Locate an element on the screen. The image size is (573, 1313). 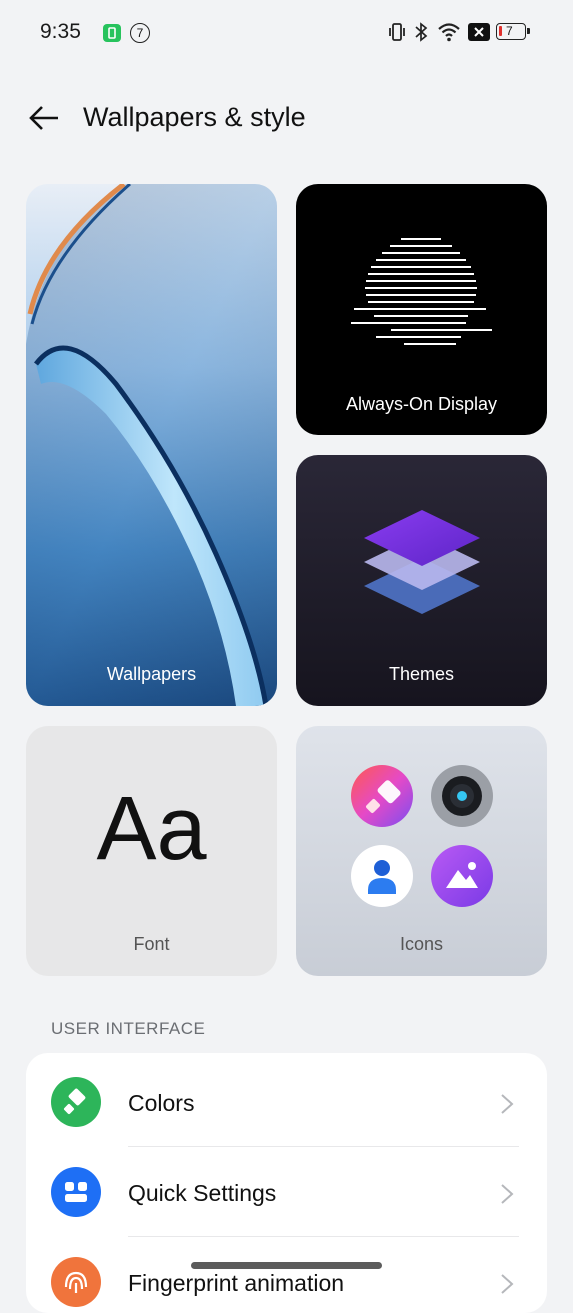
row-quick-settings: Quick Settings is located at coordinates (286, 1192).